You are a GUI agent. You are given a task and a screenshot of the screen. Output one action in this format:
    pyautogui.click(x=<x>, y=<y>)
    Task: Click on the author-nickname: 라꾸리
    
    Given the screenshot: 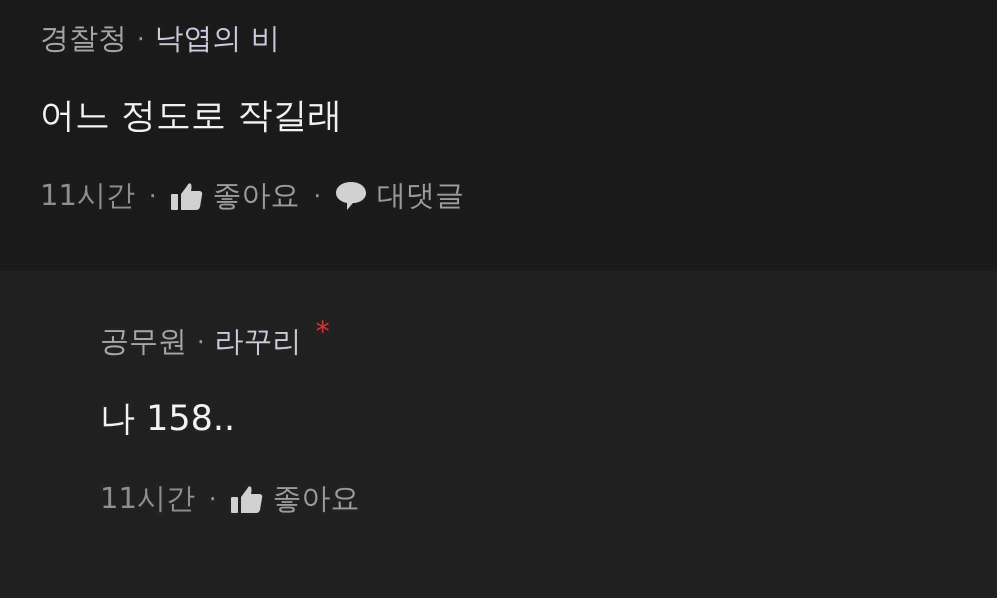 What is the action you would take?
    pyautogui.click(x=258, y=342)
    